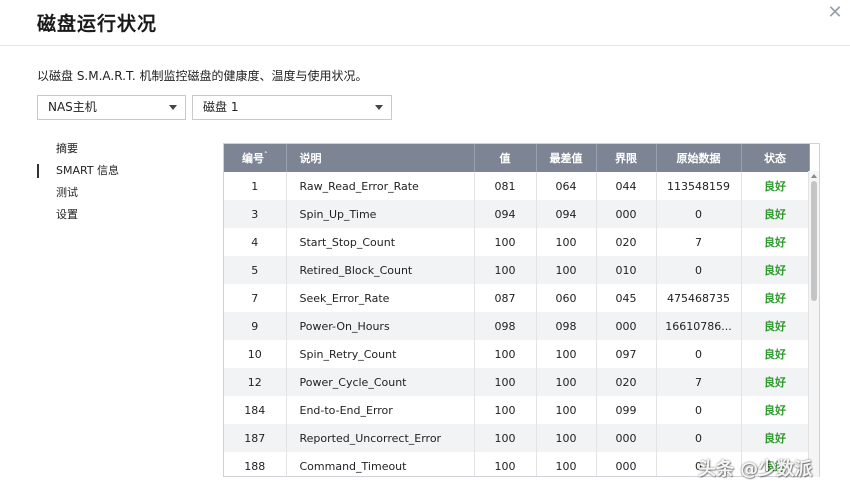 The height and width of the screenshot is (497, 850). Describe the element at coordinates (814, 176) in the screenshot. I see `scroll-up-icon` at that location.